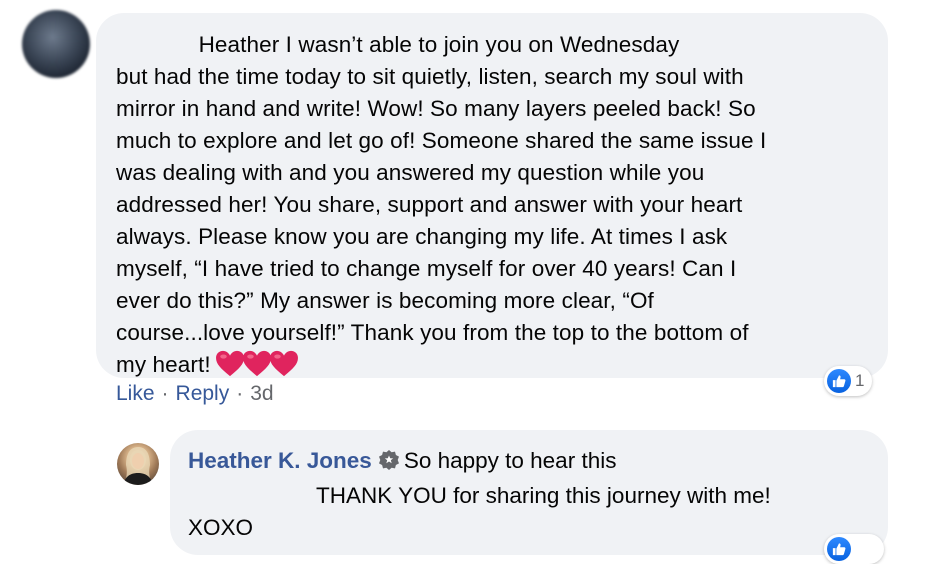  I want to click on heart-emojis, so click(256, 368).